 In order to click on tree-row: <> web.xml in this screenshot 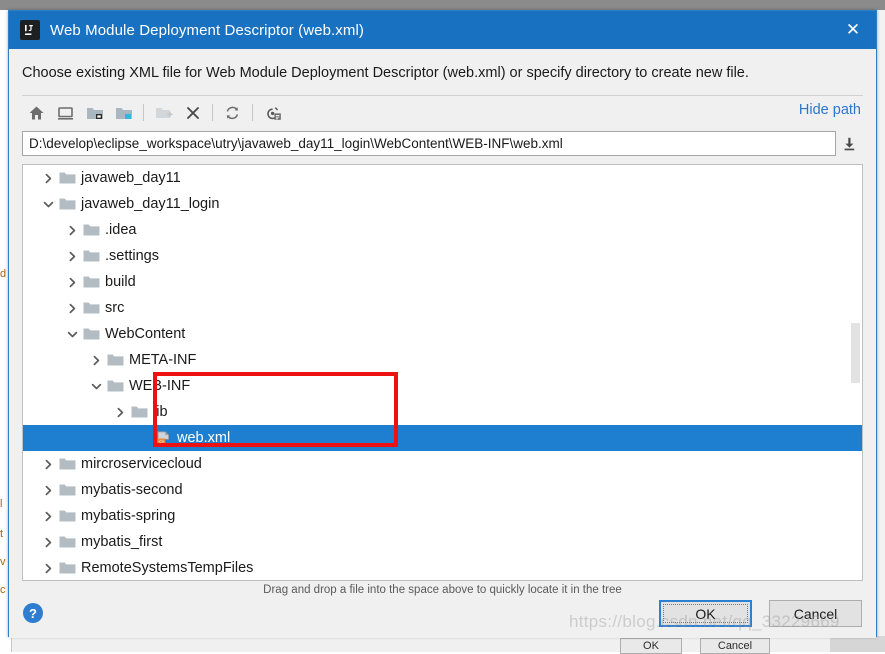, I will do `click(442, 438)`.